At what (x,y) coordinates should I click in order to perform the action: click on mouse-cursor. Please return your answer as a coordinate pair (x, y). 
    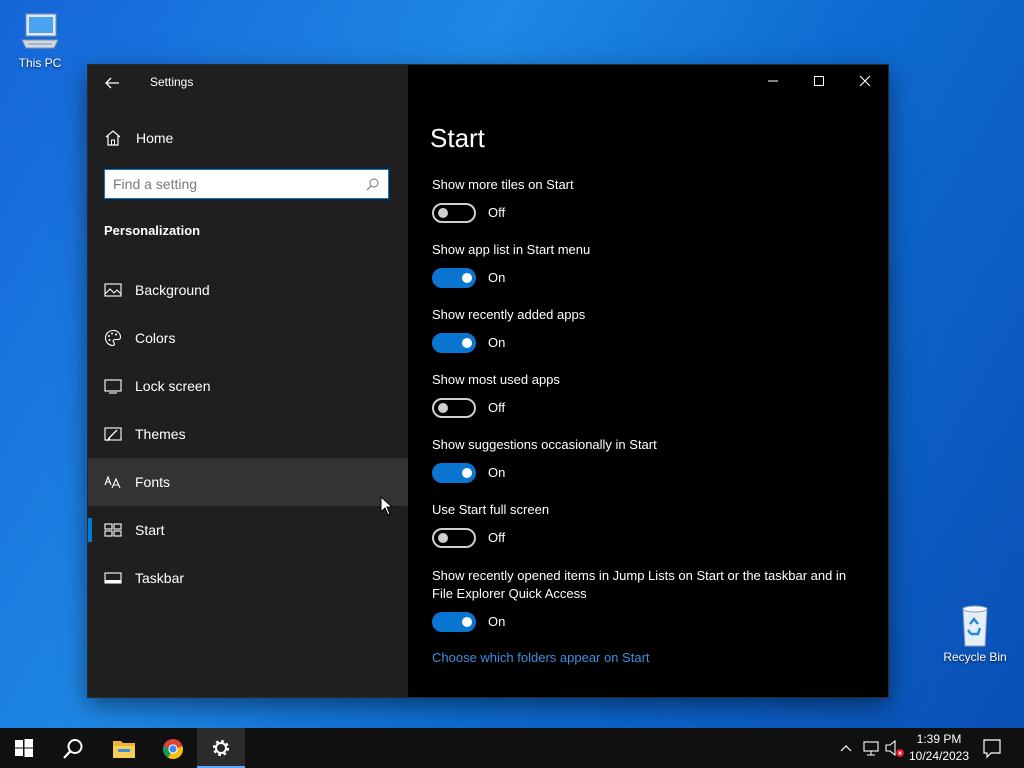
    Looking at the image, I should click on (387, 506).